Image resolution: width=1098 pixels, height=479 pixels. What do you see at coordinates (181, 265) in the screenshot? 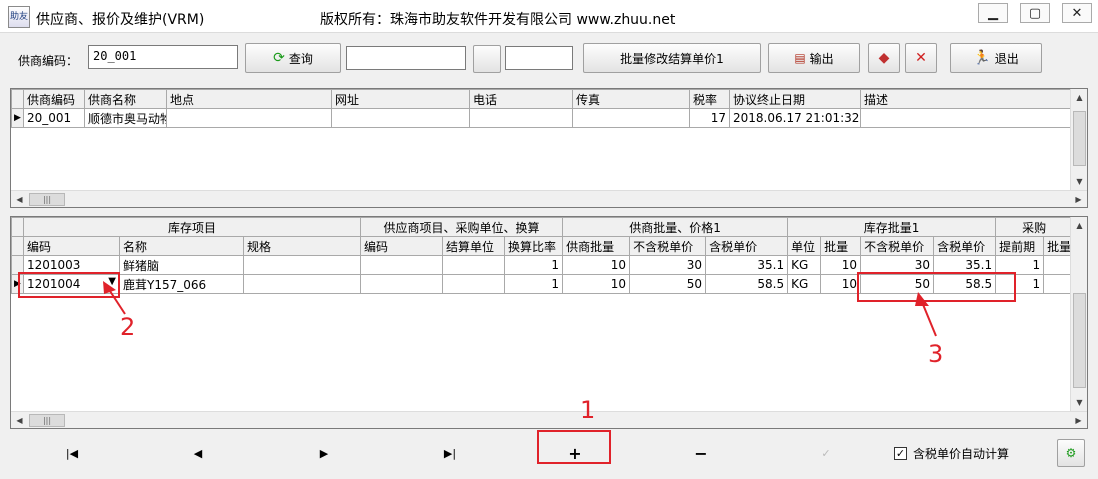
I see `cell-item-name: 鲜猪脑` at bounding box center [181, 265].